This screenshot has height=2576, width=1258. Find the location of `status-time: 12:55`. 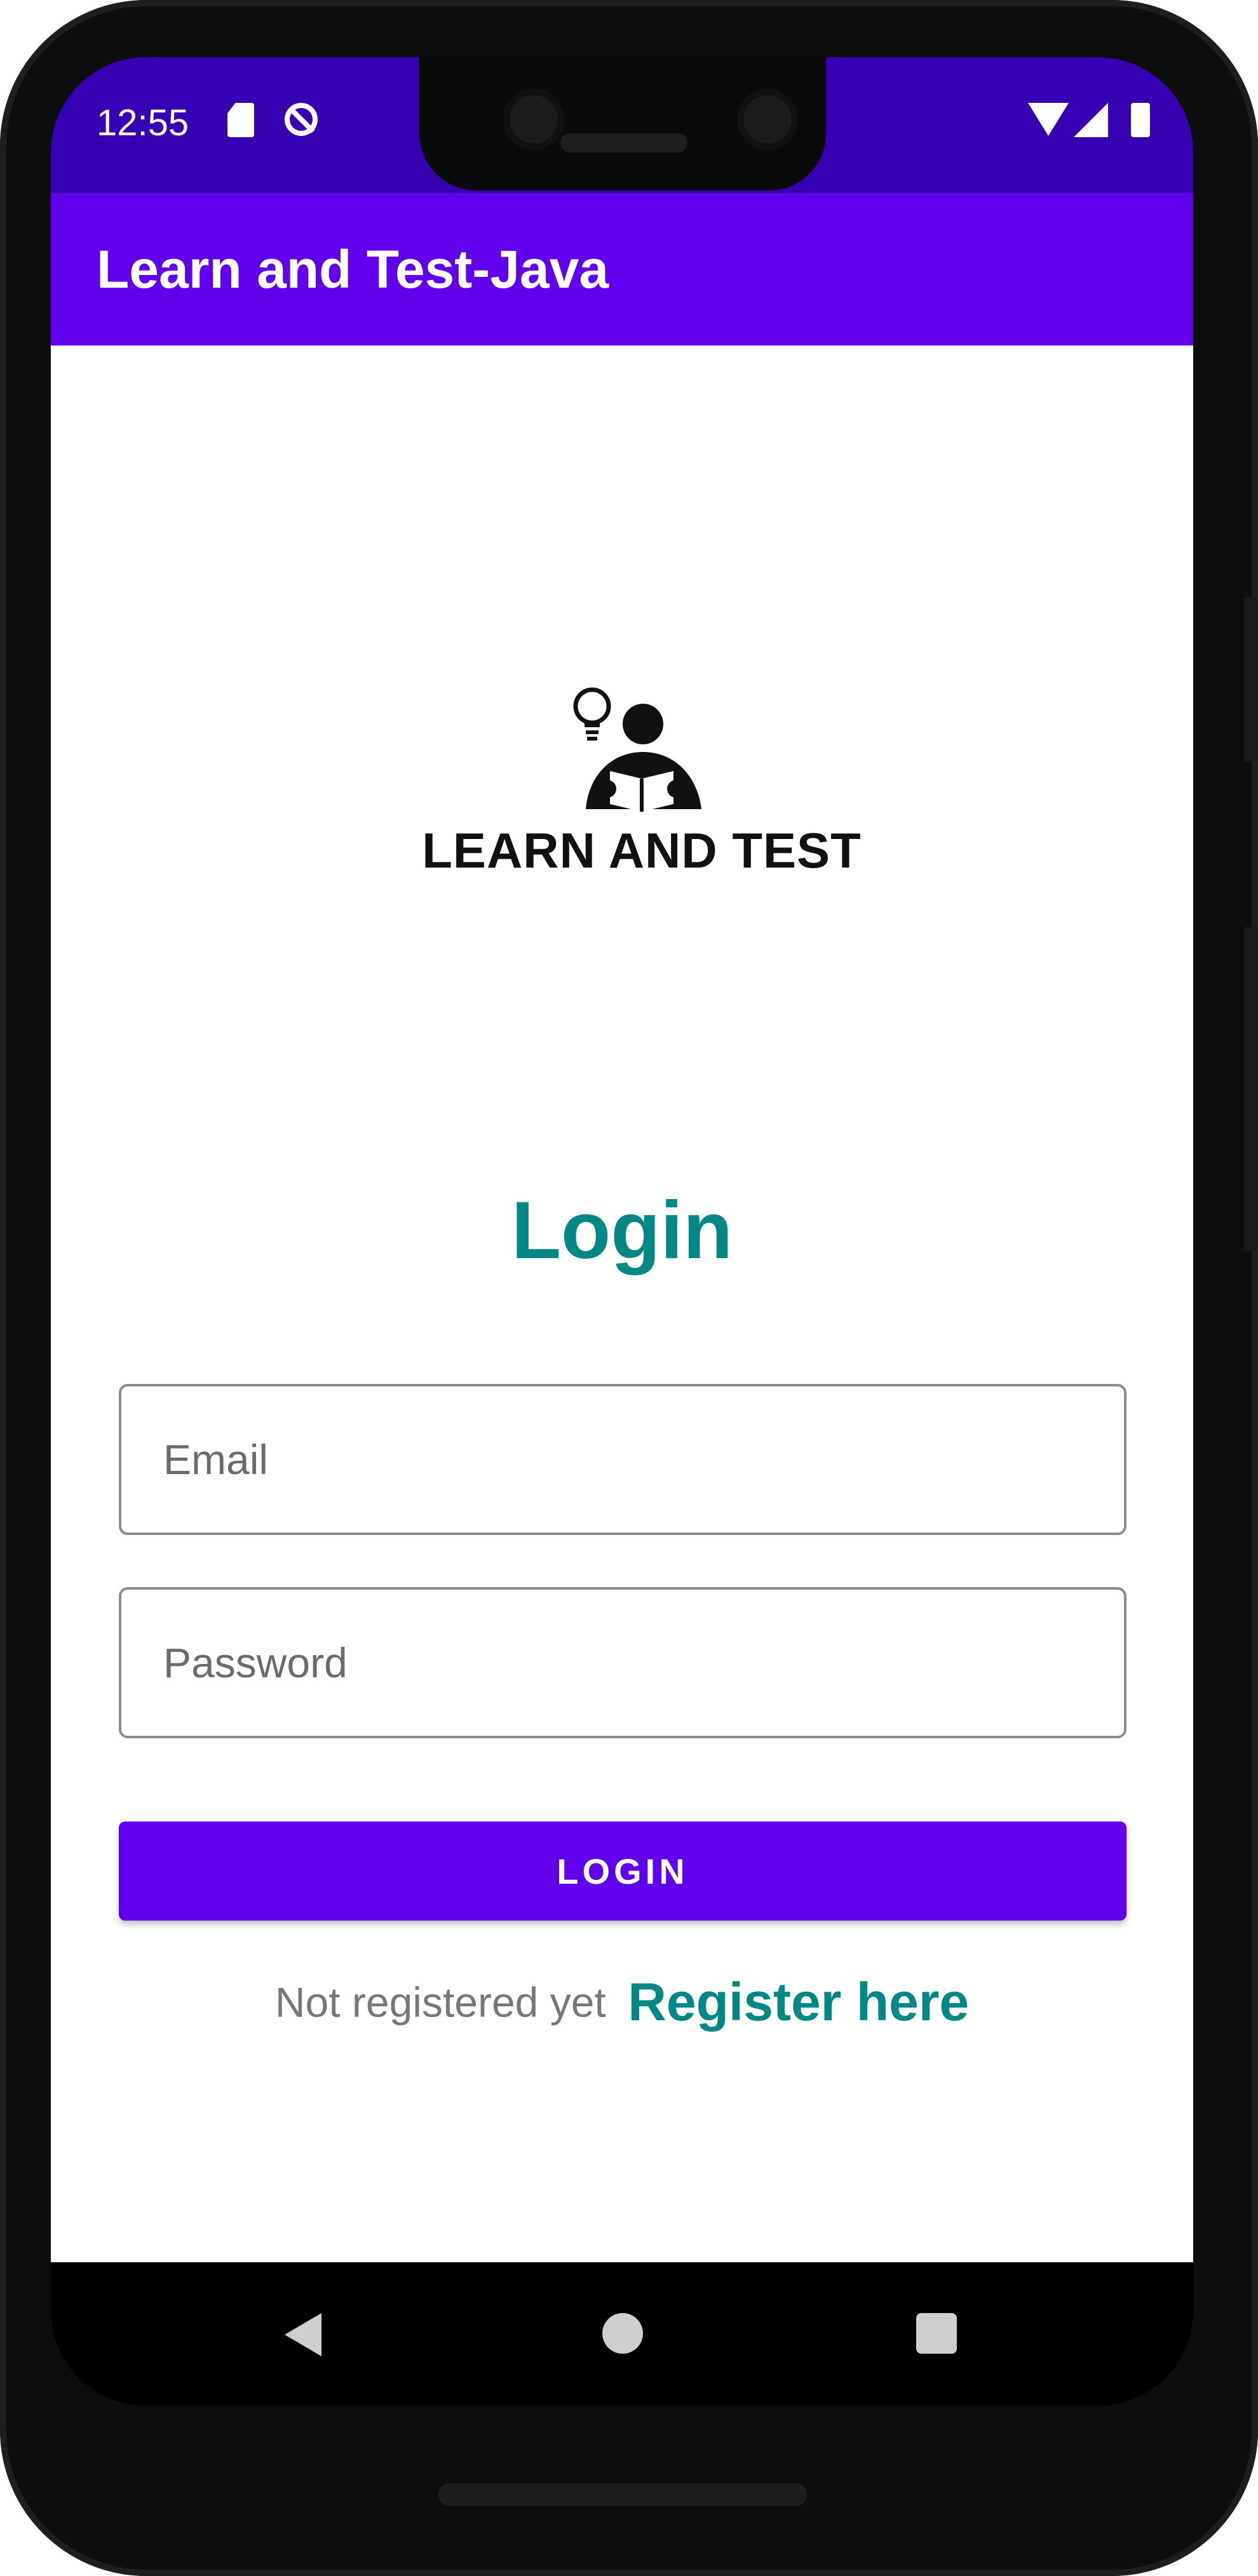

status-time: 12:55 is located at coordinates (143, 123).